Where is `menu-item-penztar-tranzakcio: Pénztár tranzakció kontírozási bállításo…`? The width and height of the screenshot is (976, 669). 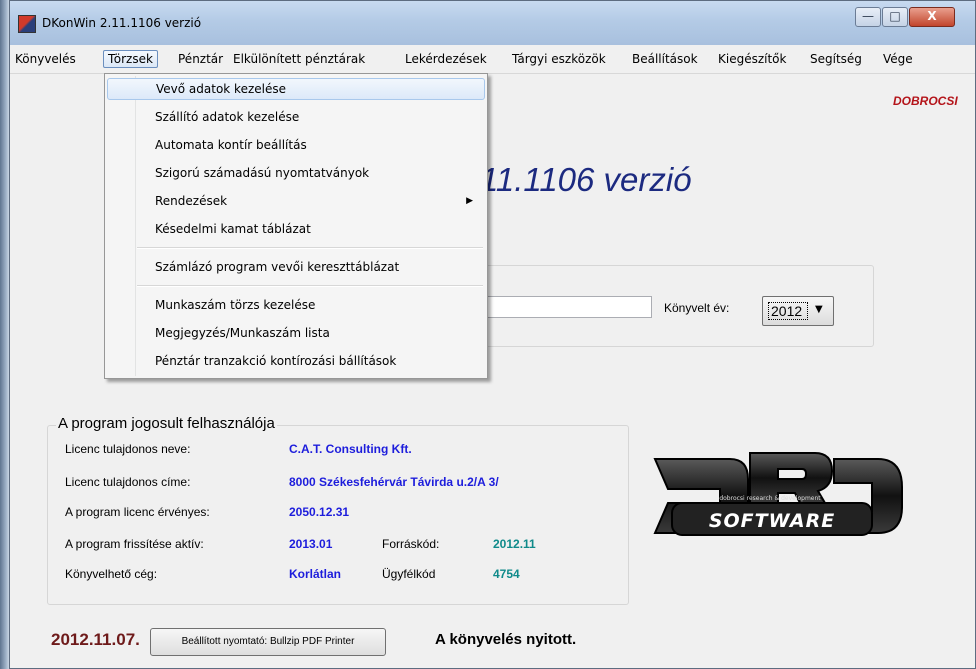 menu-item-penztar-tranzakcio: Pénztár tranzakció kontírozási bállításo… is located at coordinates (296, 361).